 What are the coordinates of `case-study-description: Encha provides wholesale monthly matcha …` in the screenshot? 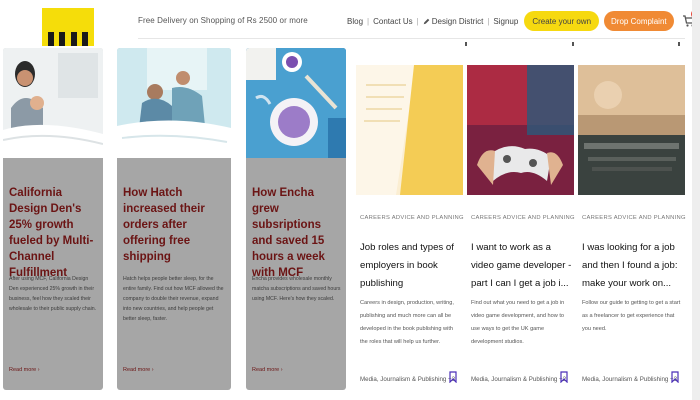 It's located at (296, 289).